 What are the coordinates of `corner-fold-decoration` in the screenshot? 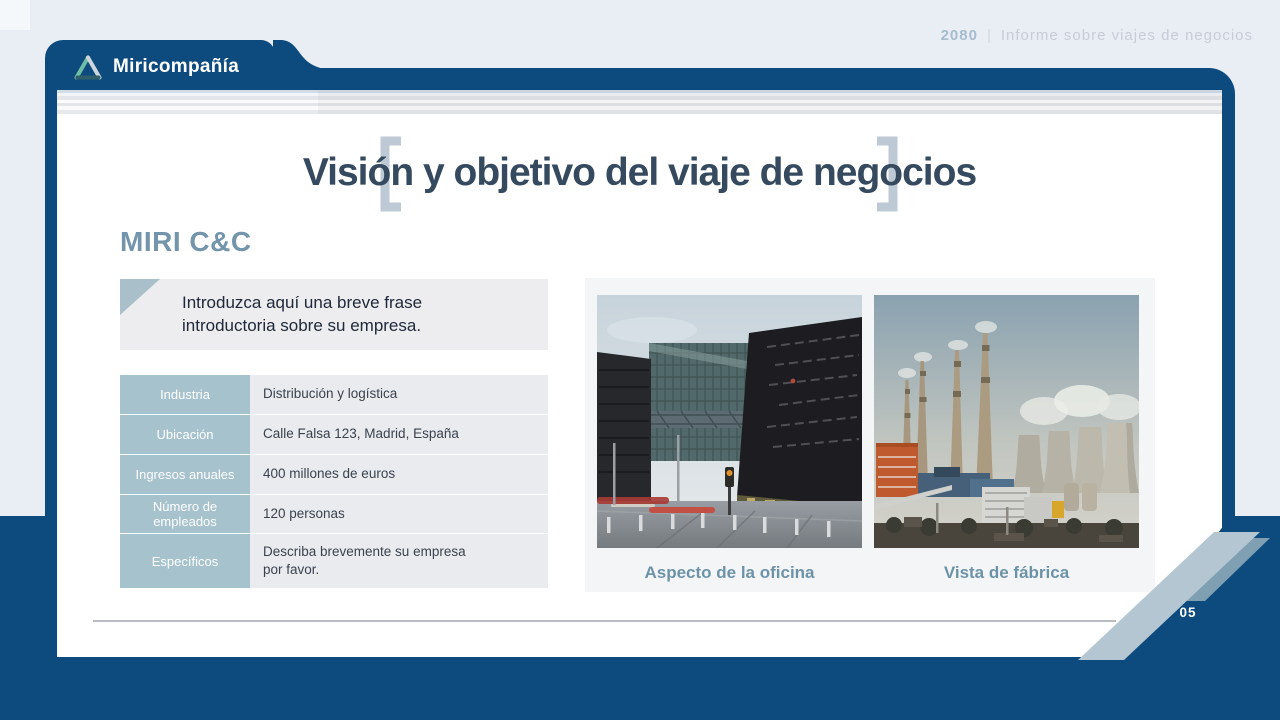 It's located at (140, 297).